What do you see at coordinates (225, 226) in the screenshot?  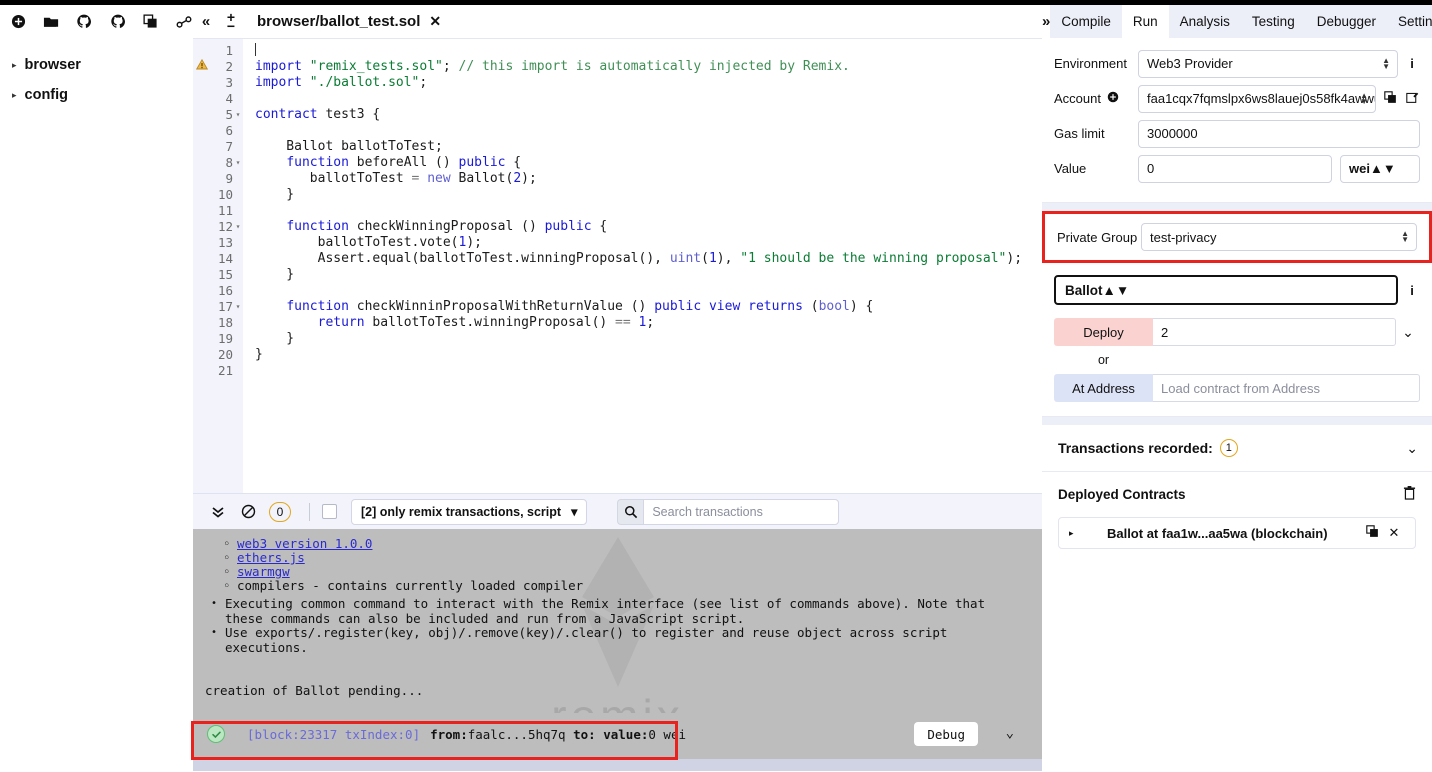 I see `line-number: 12` at bounding box center [225, 226].